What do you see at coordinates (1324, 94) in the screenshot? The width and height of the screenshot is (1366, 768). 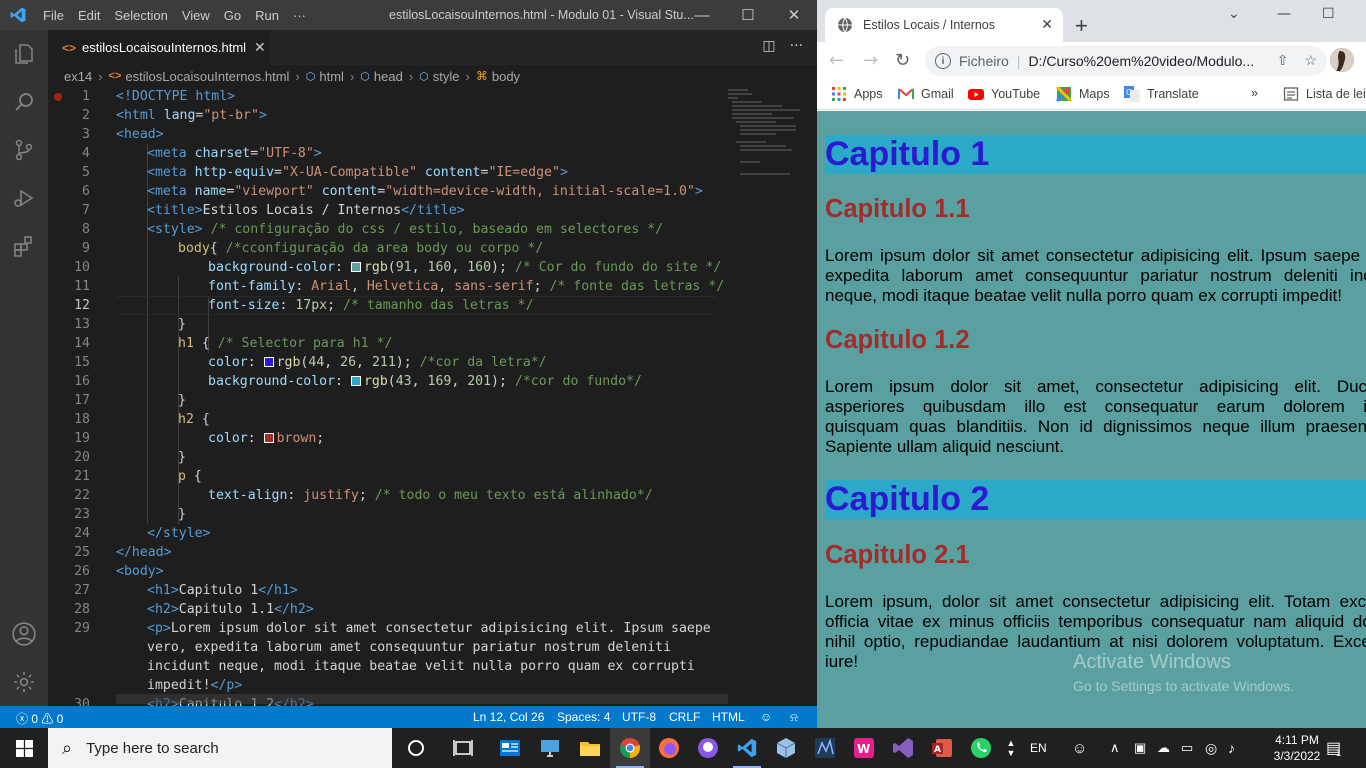 I see `reading-list: Lista de leit` at bounding box center [1324, 94].